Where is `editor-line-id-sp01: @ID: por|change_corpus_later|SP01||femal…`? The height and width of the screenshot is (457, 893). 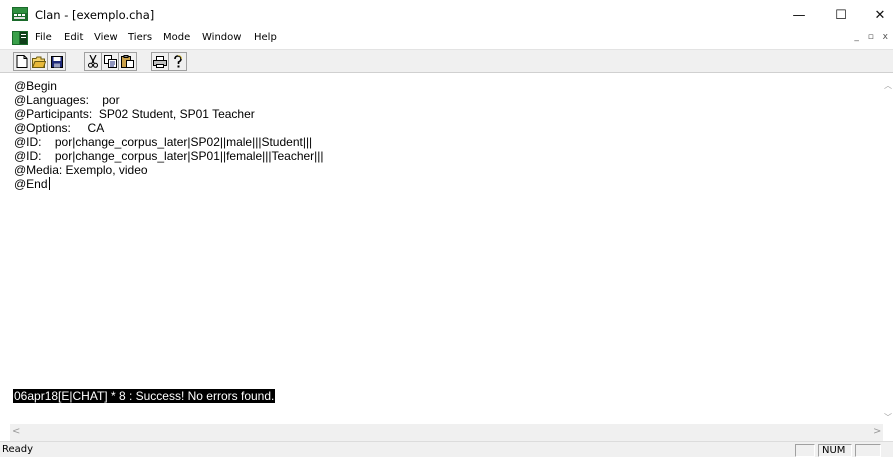
editor-line-id-sp01: @ID: por|change_corpus_later|SP01||femal… is located at coordinates (169, 156).